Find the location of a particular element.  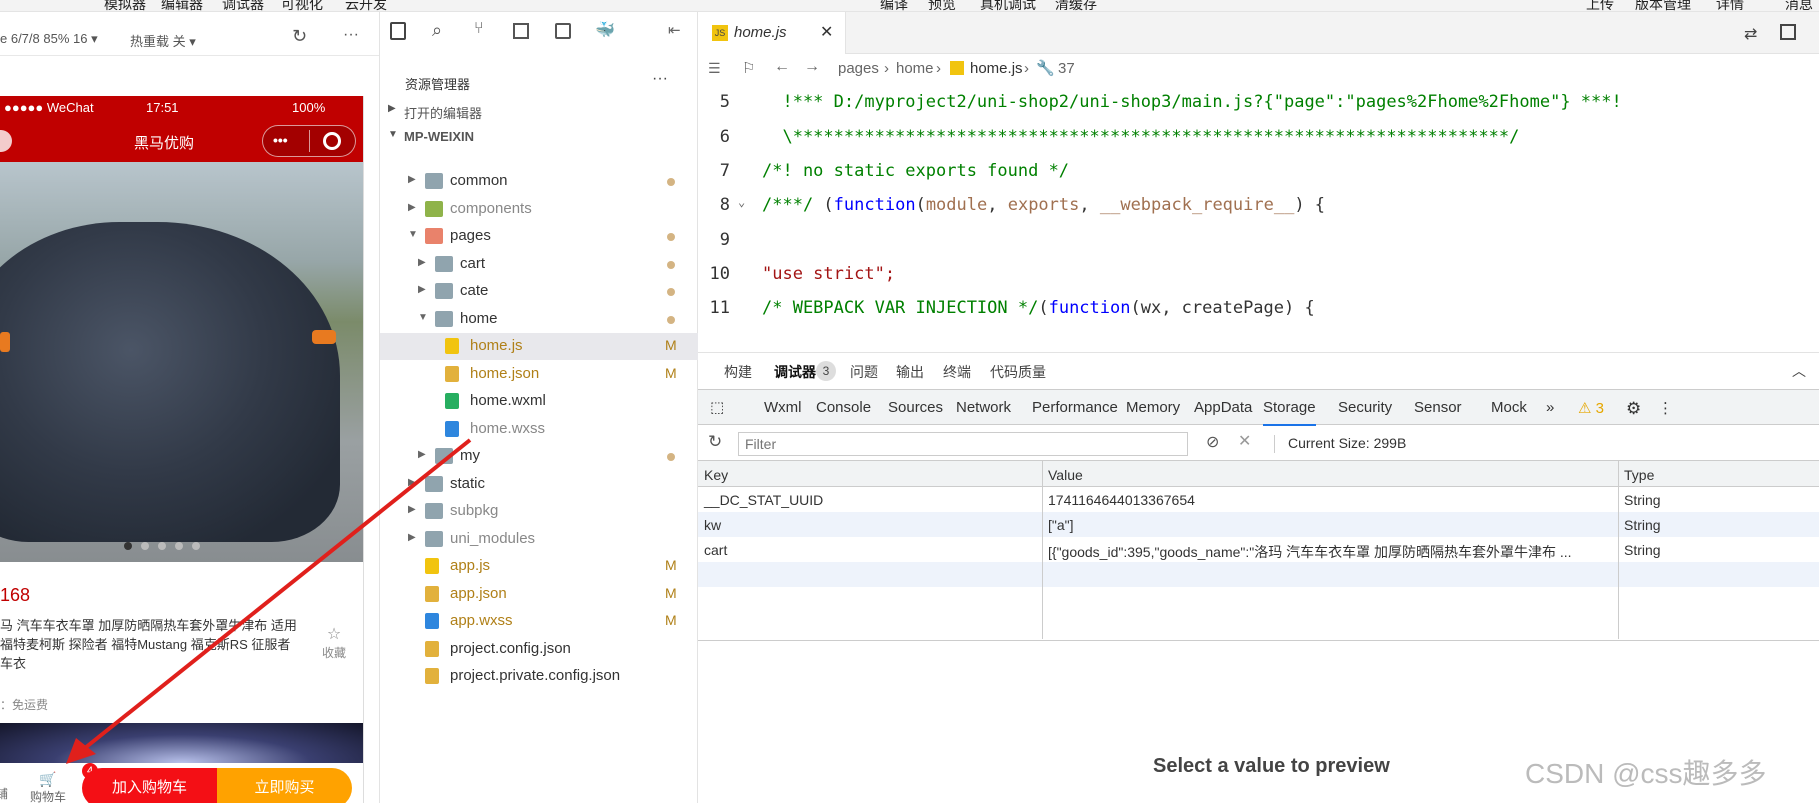

arrow-line is located at coordinates (275, 596).